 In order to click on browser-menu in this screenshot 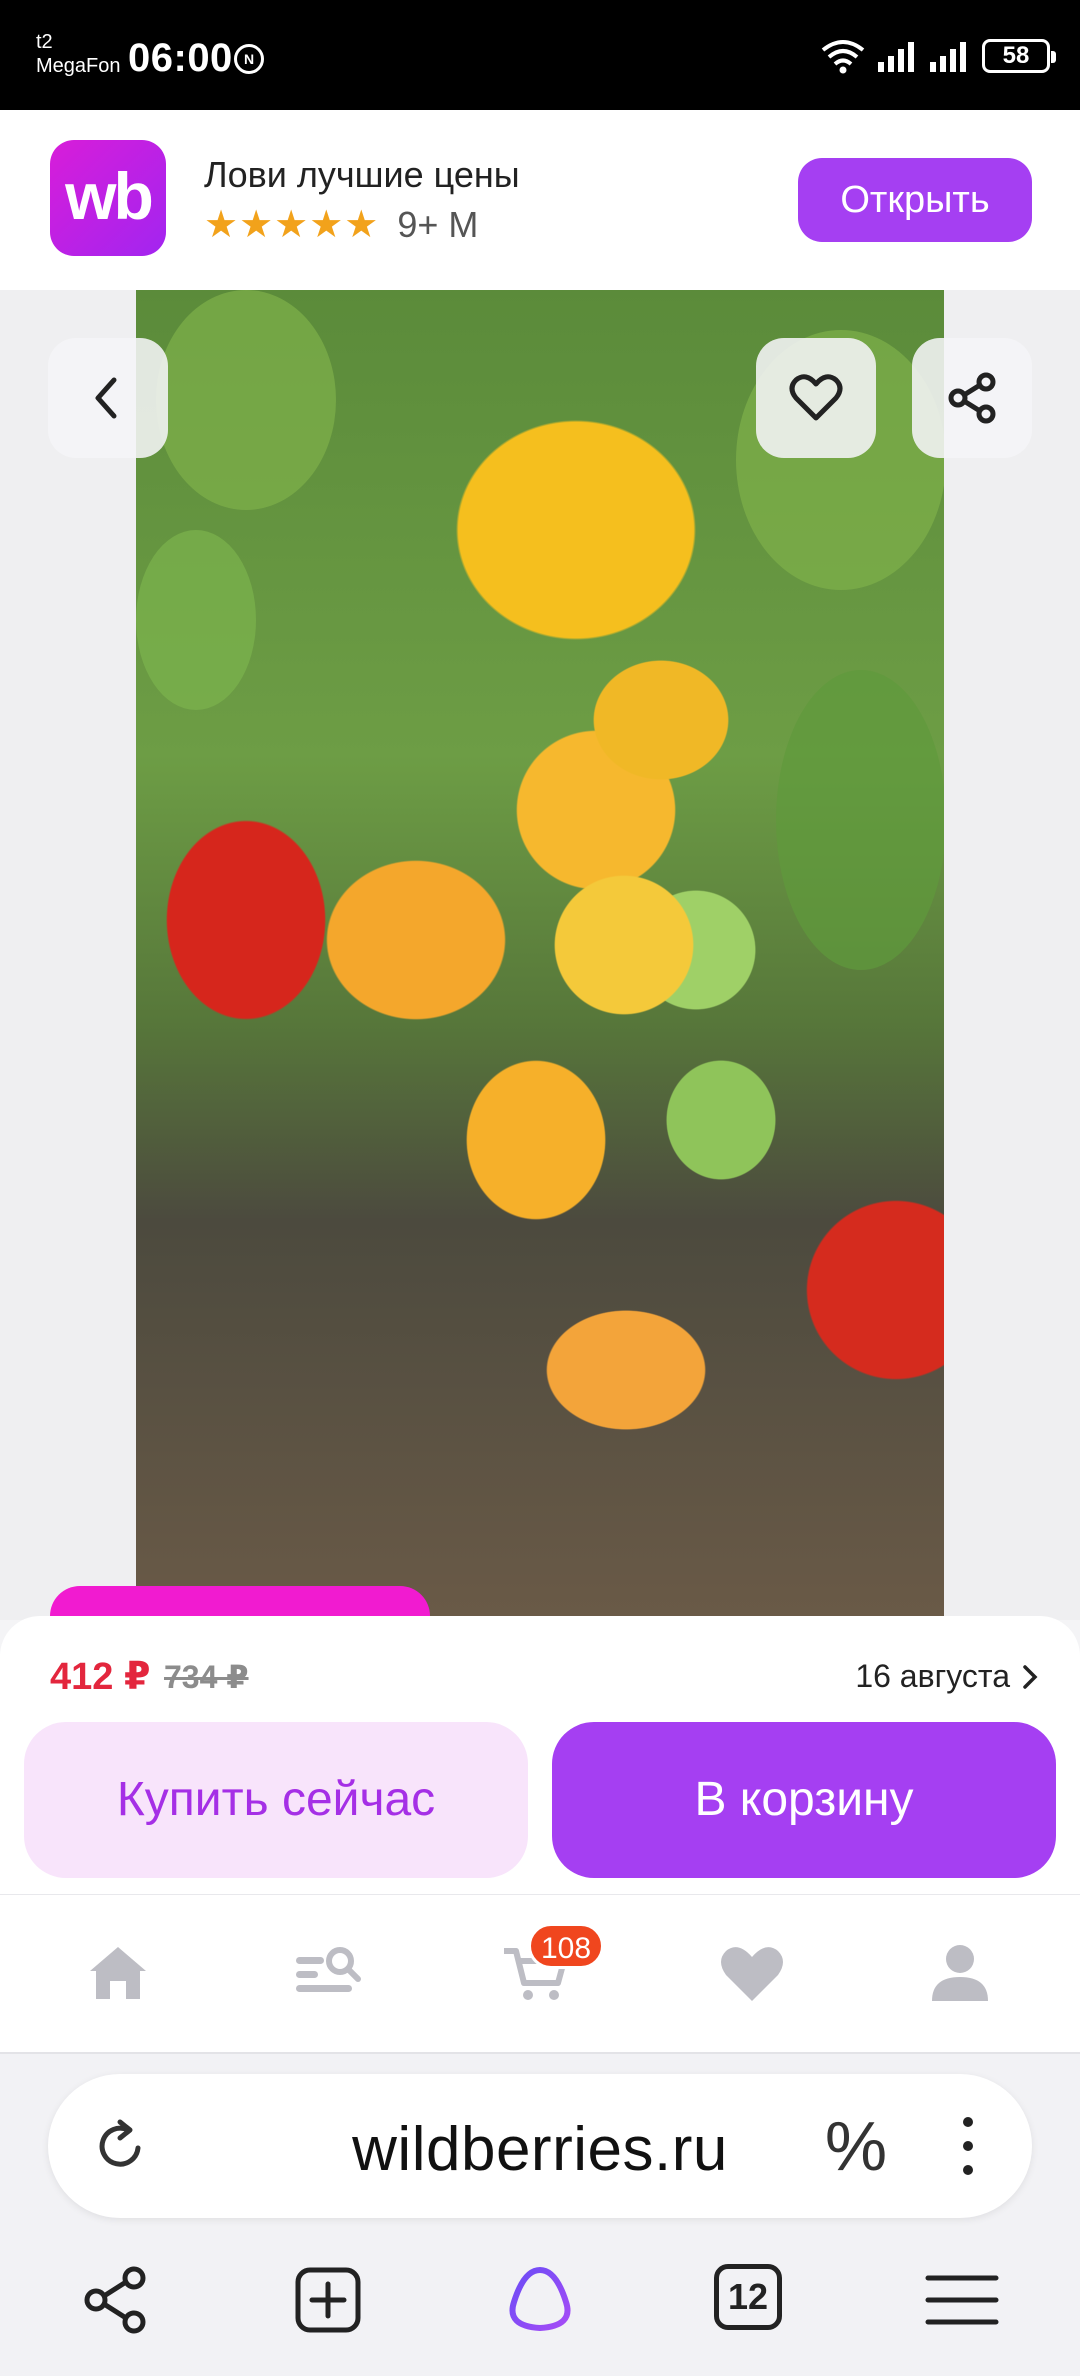, I will do `click(962, 2300)`.